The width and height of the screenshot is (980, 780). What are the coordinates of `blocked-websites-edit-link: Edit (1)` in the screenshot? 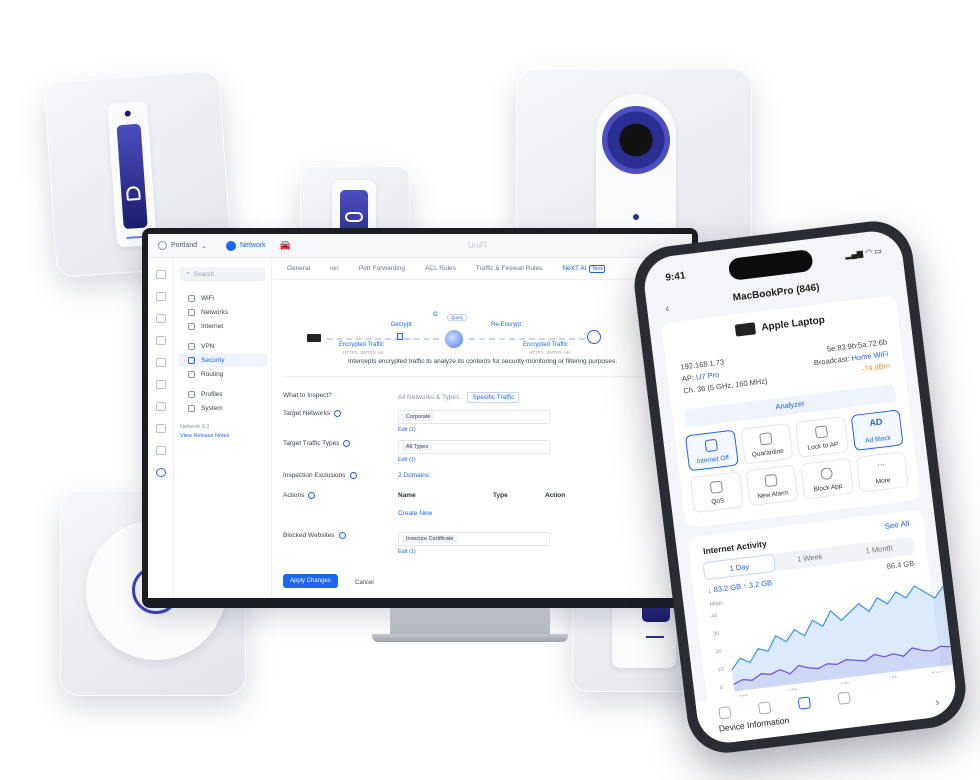 It's located at (474, 552).